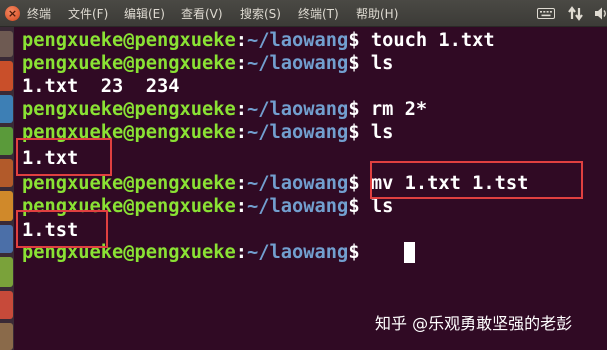 The image size is (607, 350). I want to click on watermark-text: 知乎 @乐观勇敢坚强的老彭, so click(474, 323).